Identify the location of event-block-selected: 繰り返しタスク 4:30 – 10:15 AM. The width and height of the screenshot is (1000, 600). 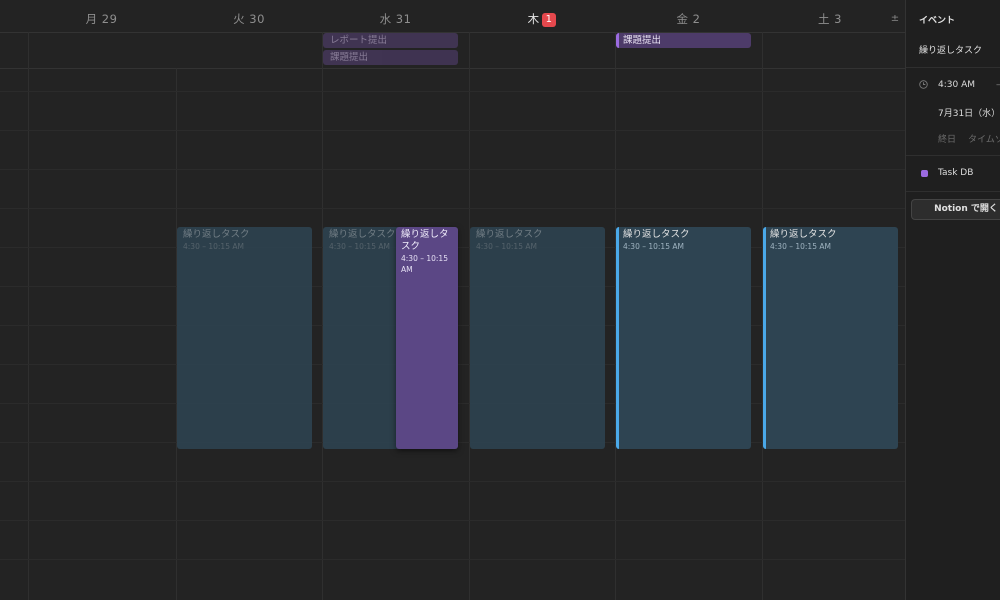
(427, 338).